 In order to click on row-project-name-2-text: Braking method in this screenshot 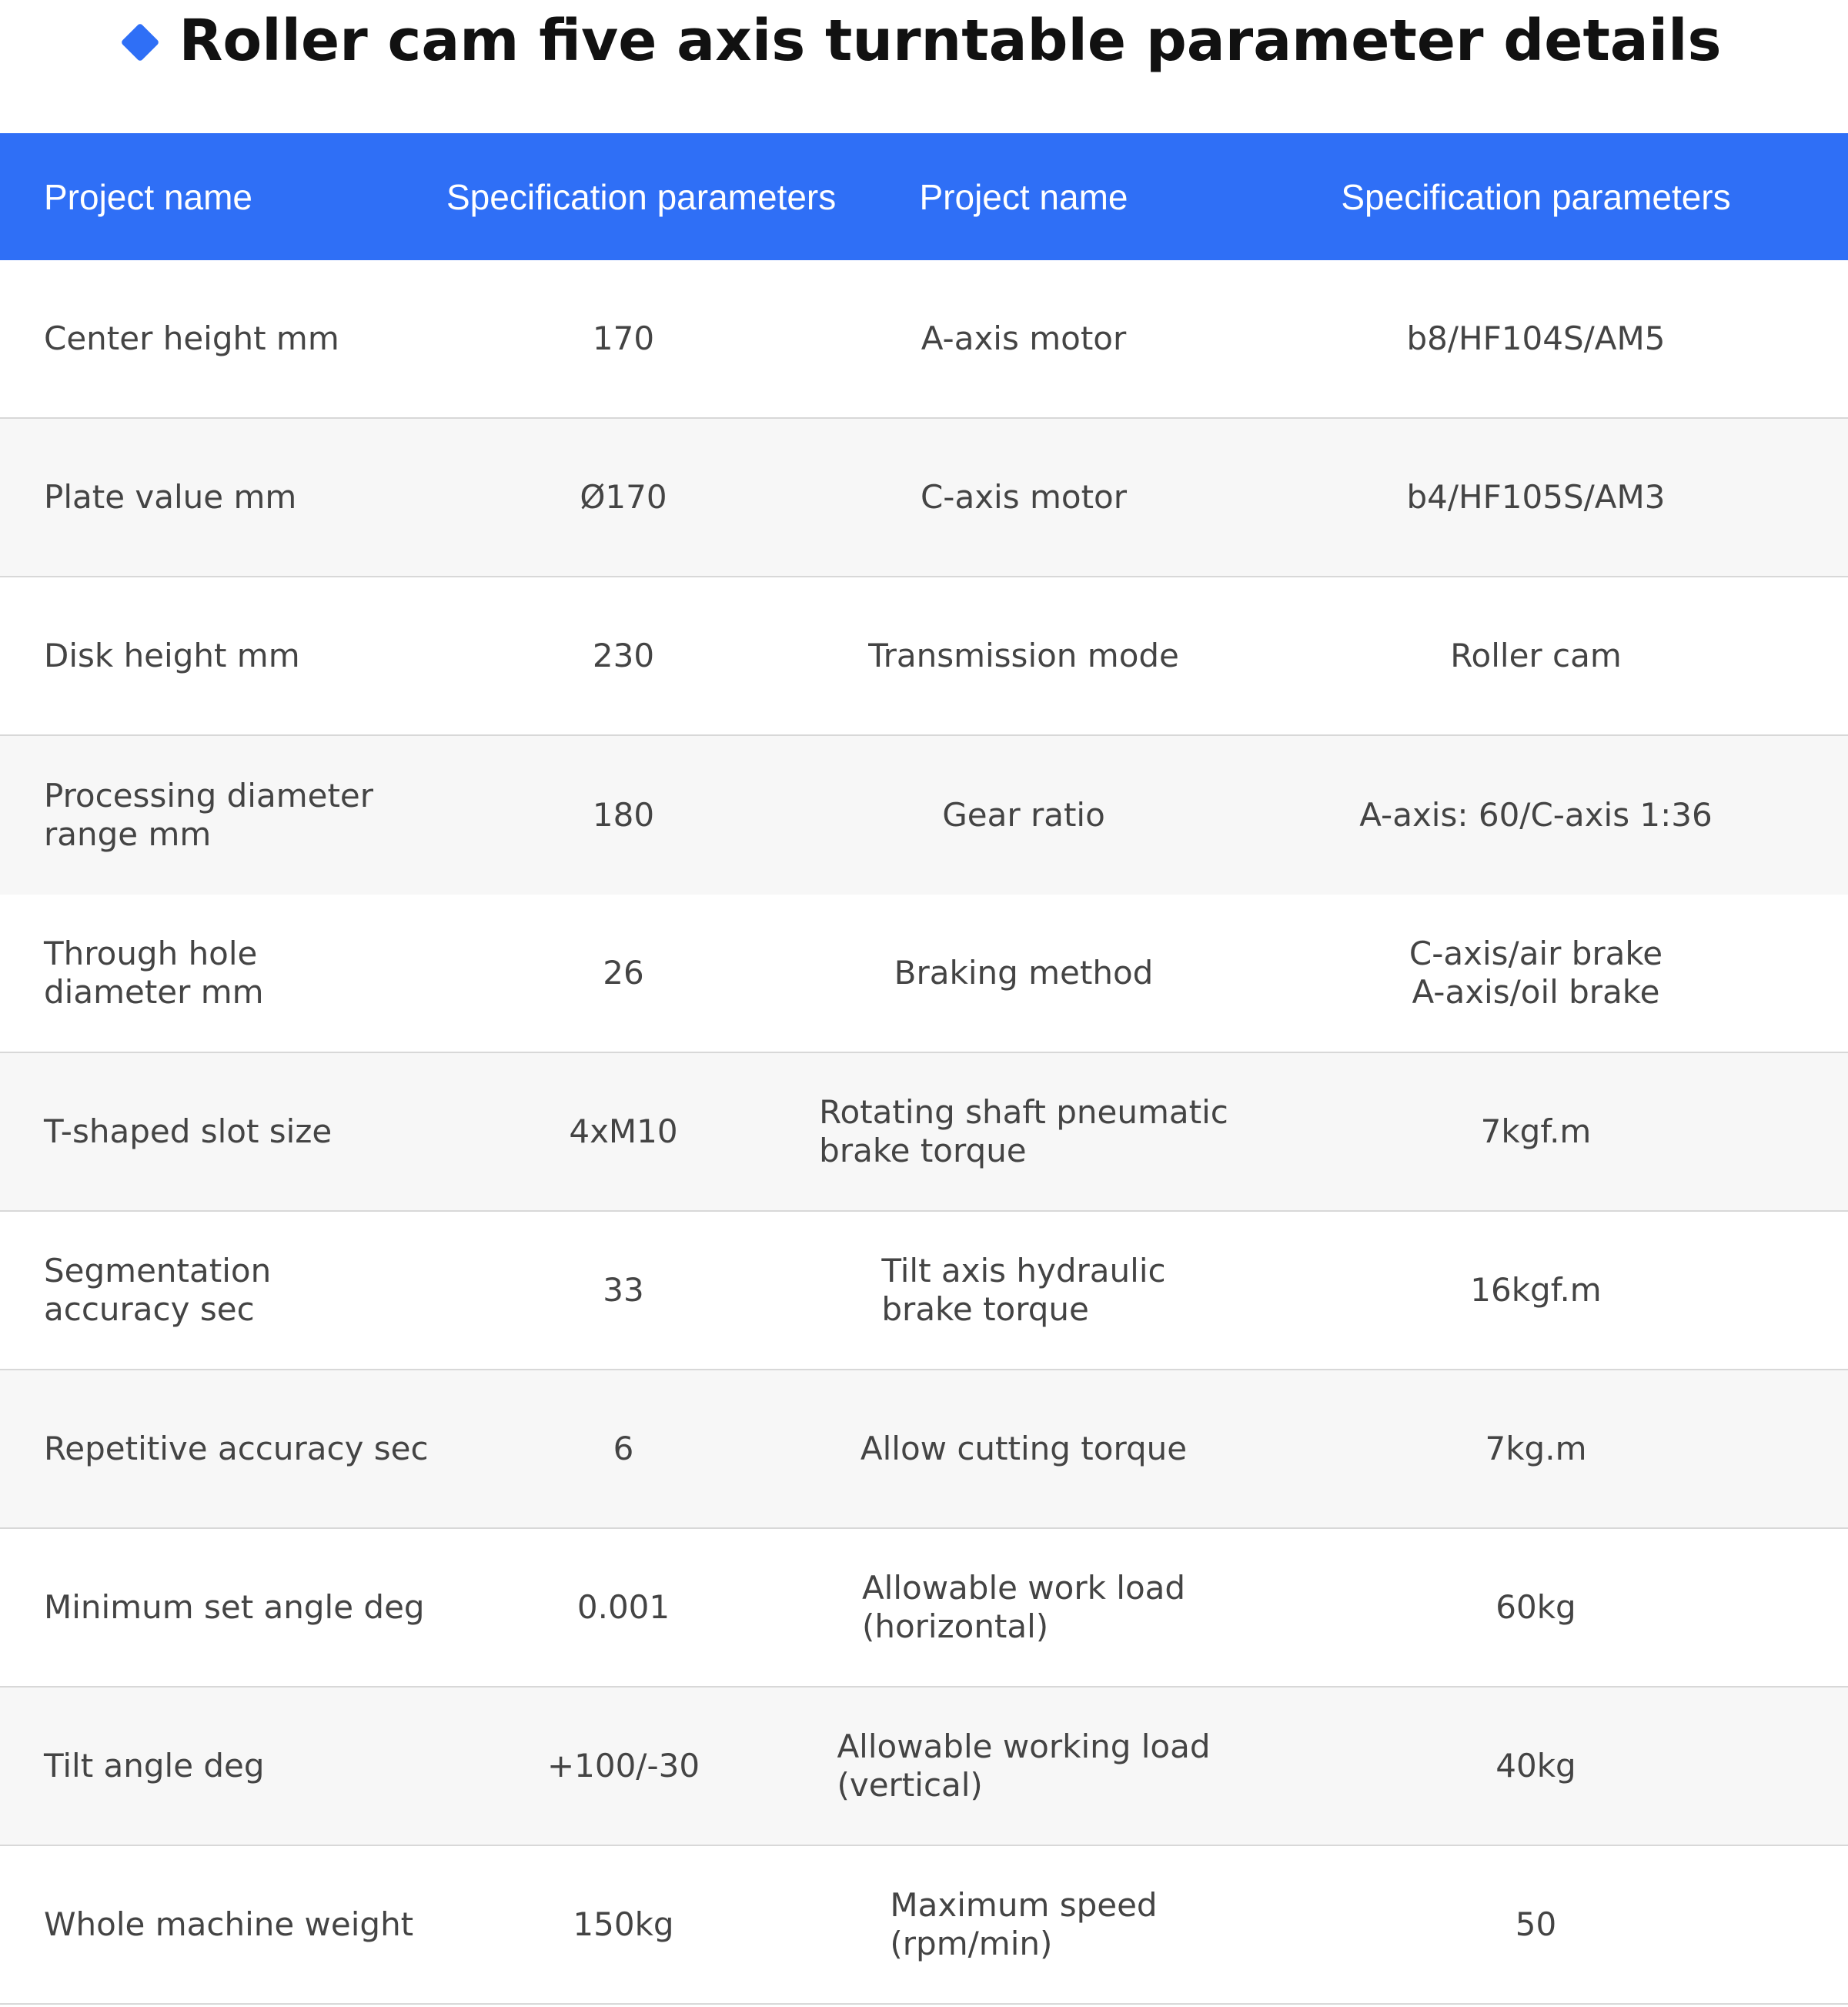, I will do `click(1024, 973)`.